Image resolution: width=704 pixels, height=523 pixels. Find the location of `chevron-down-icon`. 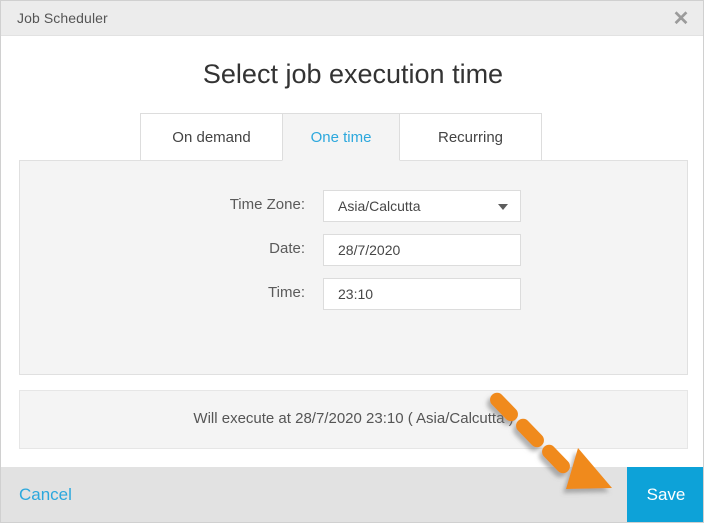

chevron-down-icon is located at coordinates (503, 207).